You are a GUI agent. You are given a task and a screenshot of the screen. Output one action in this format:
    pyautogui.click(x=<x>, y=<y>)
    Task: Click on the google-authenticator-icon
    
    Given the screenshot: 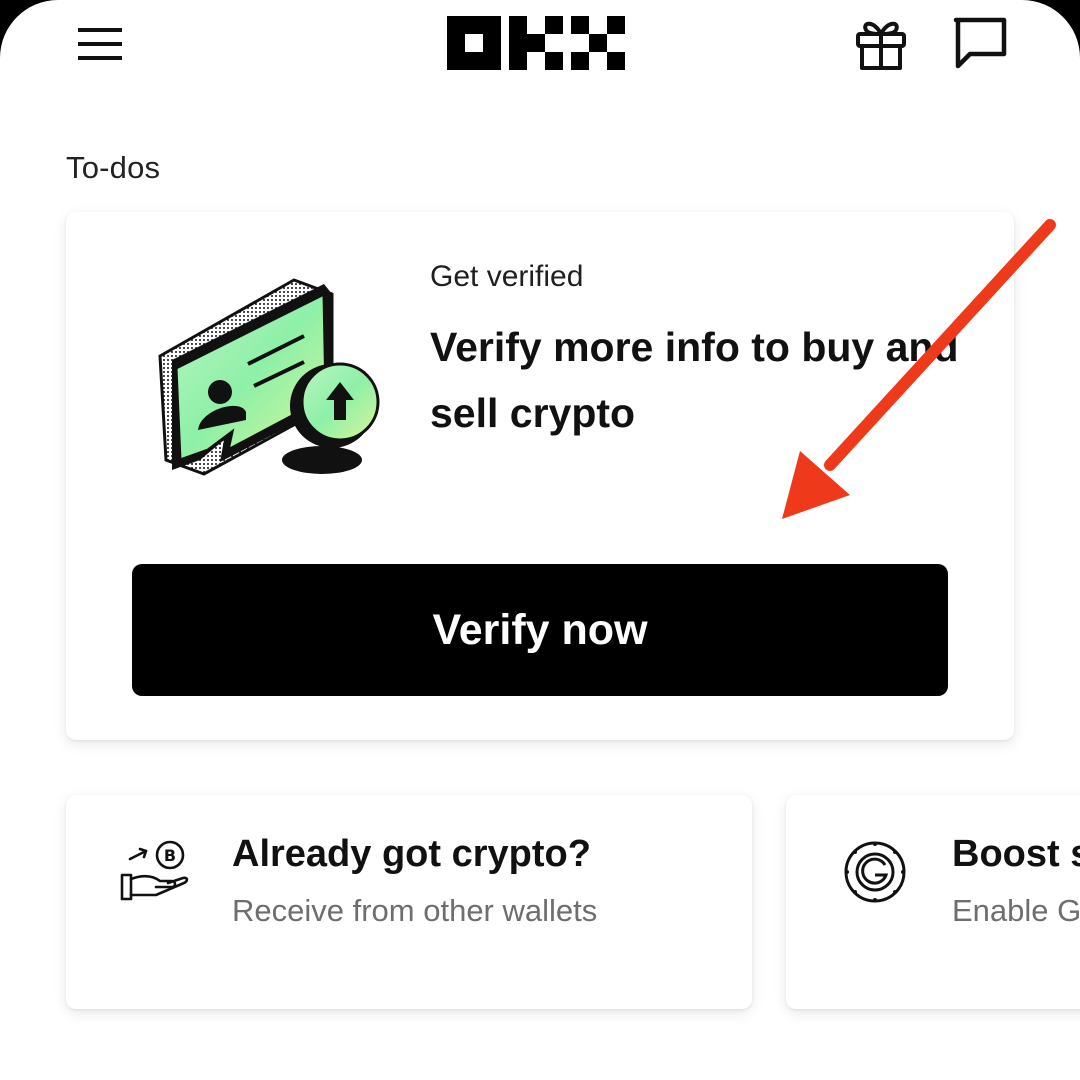 What is the action you would take?
    pyautogui.click(x=875, y=872)
    